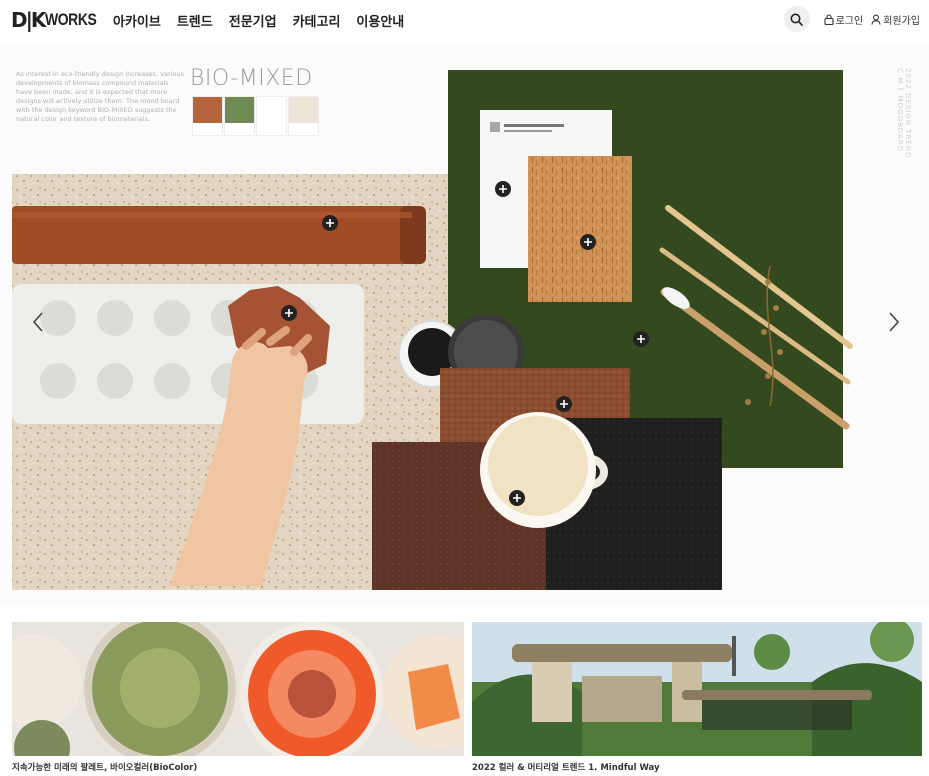  I want to click on chevron-left-icon, so click(37, 322).